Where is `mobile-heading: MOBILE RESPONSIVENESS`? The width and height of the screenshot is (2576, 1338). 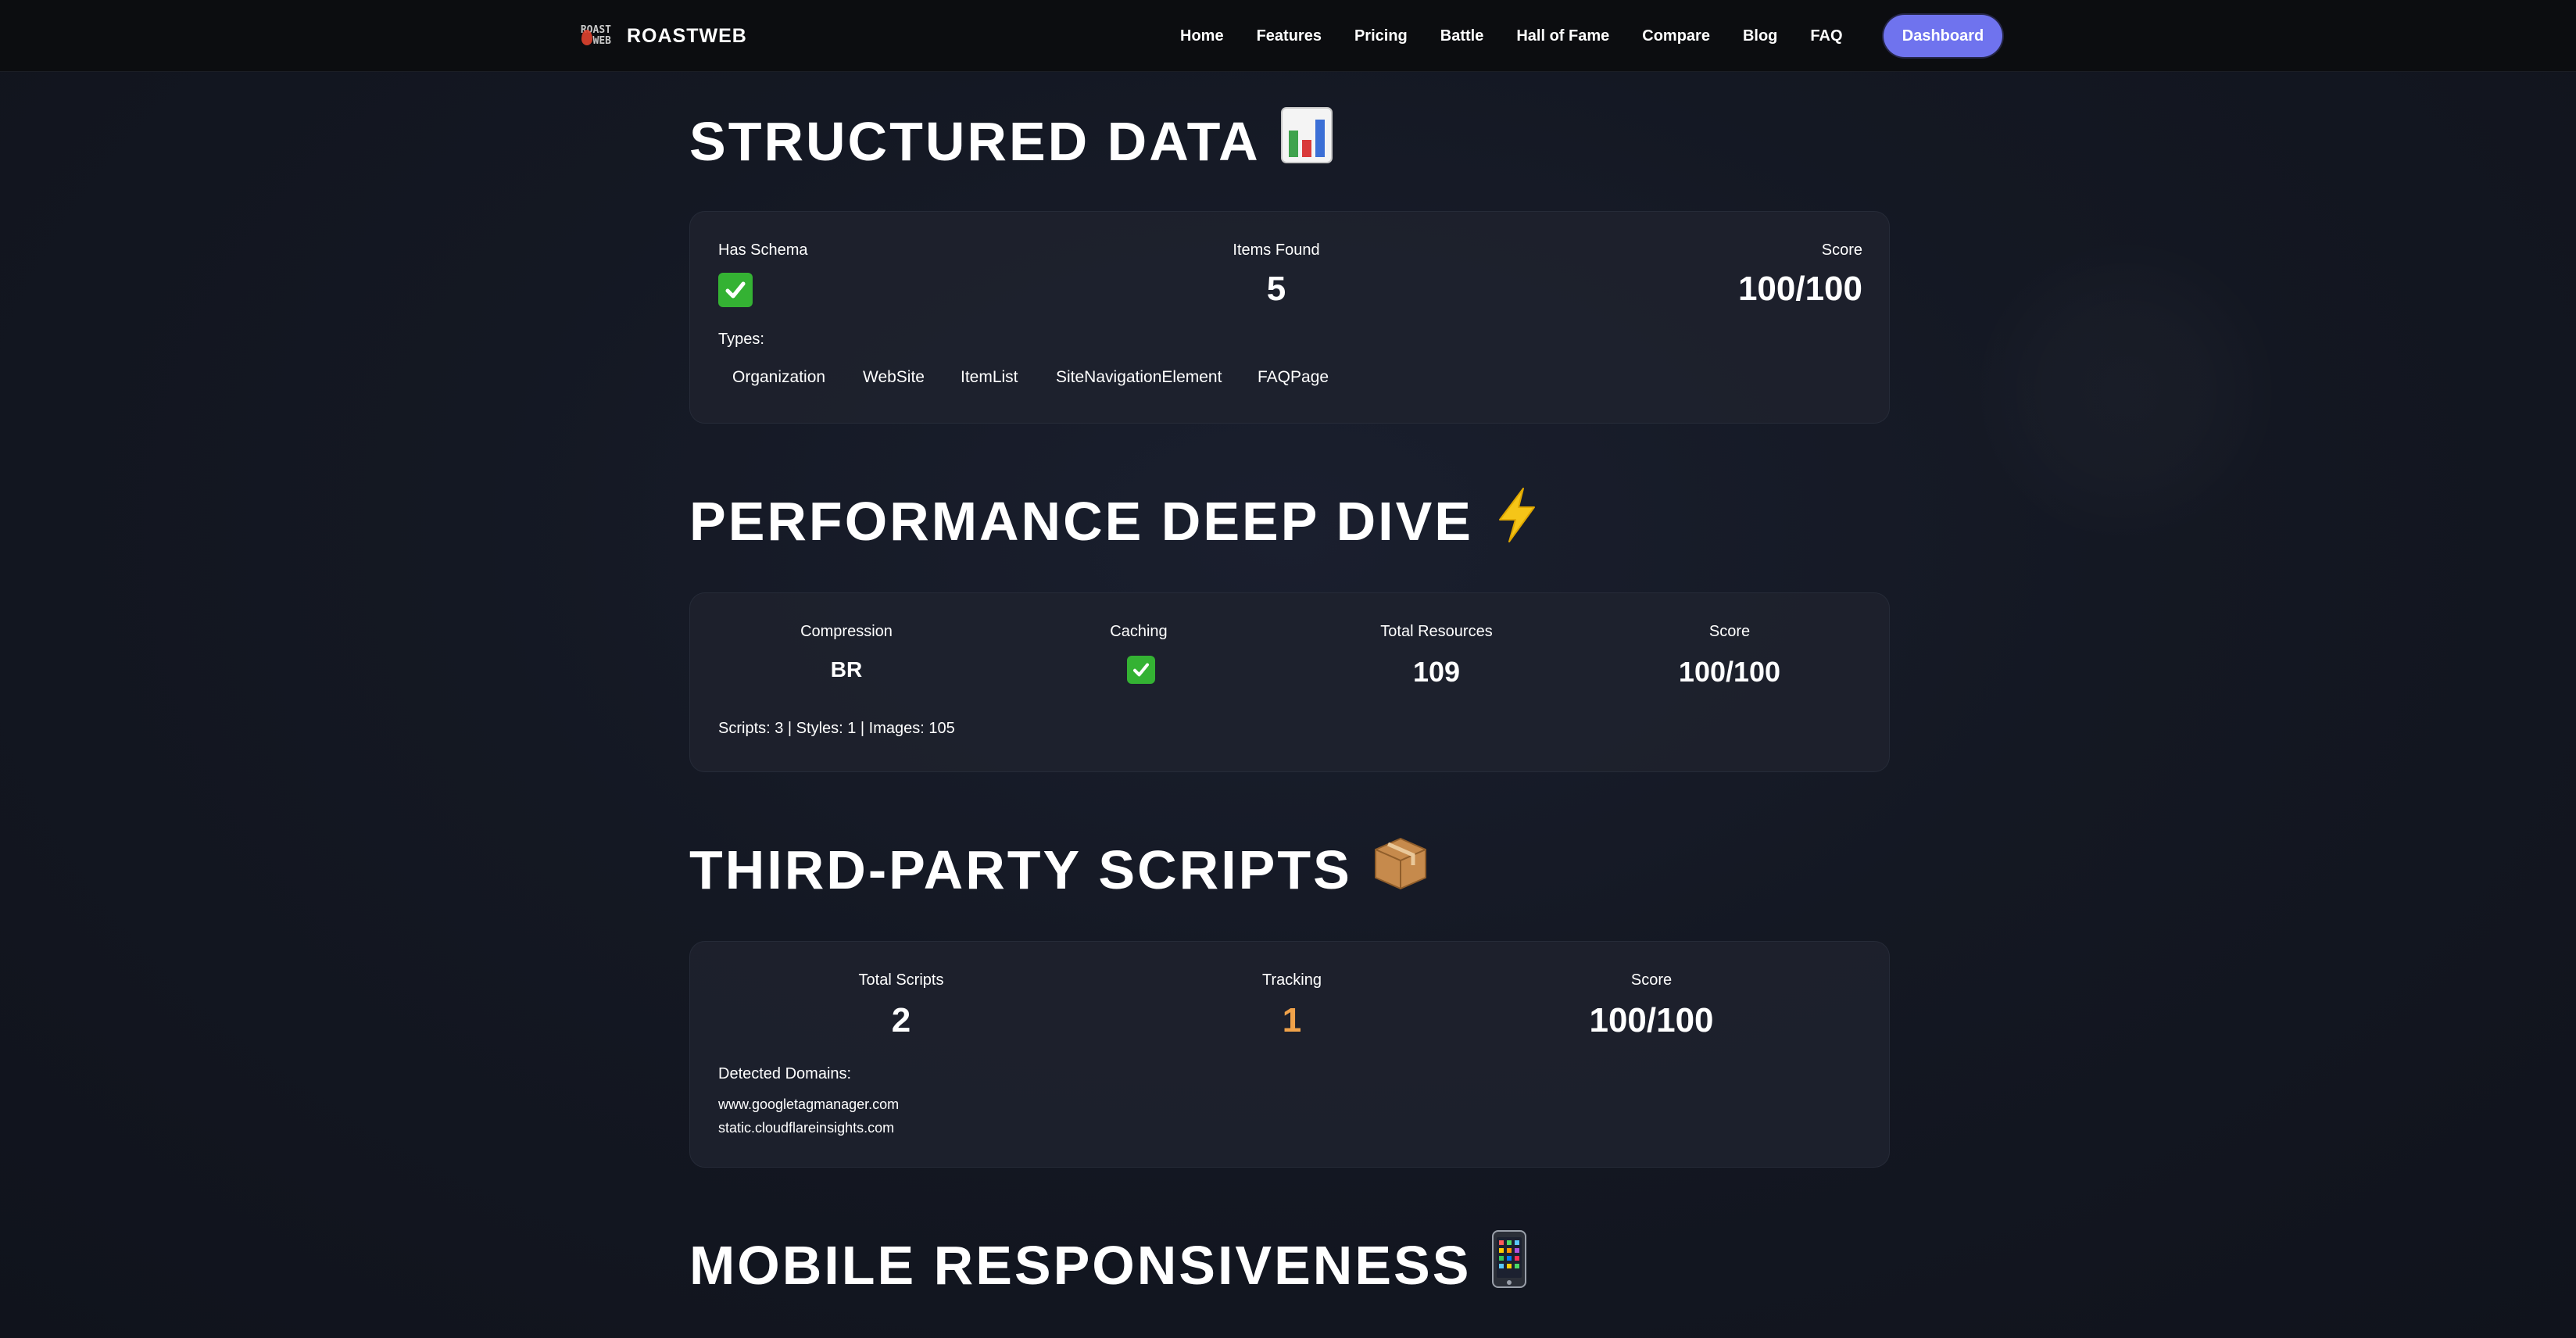
mobile-heading: MOBILE RESPONSIVENESS is located at coordinates (1108, 1265).